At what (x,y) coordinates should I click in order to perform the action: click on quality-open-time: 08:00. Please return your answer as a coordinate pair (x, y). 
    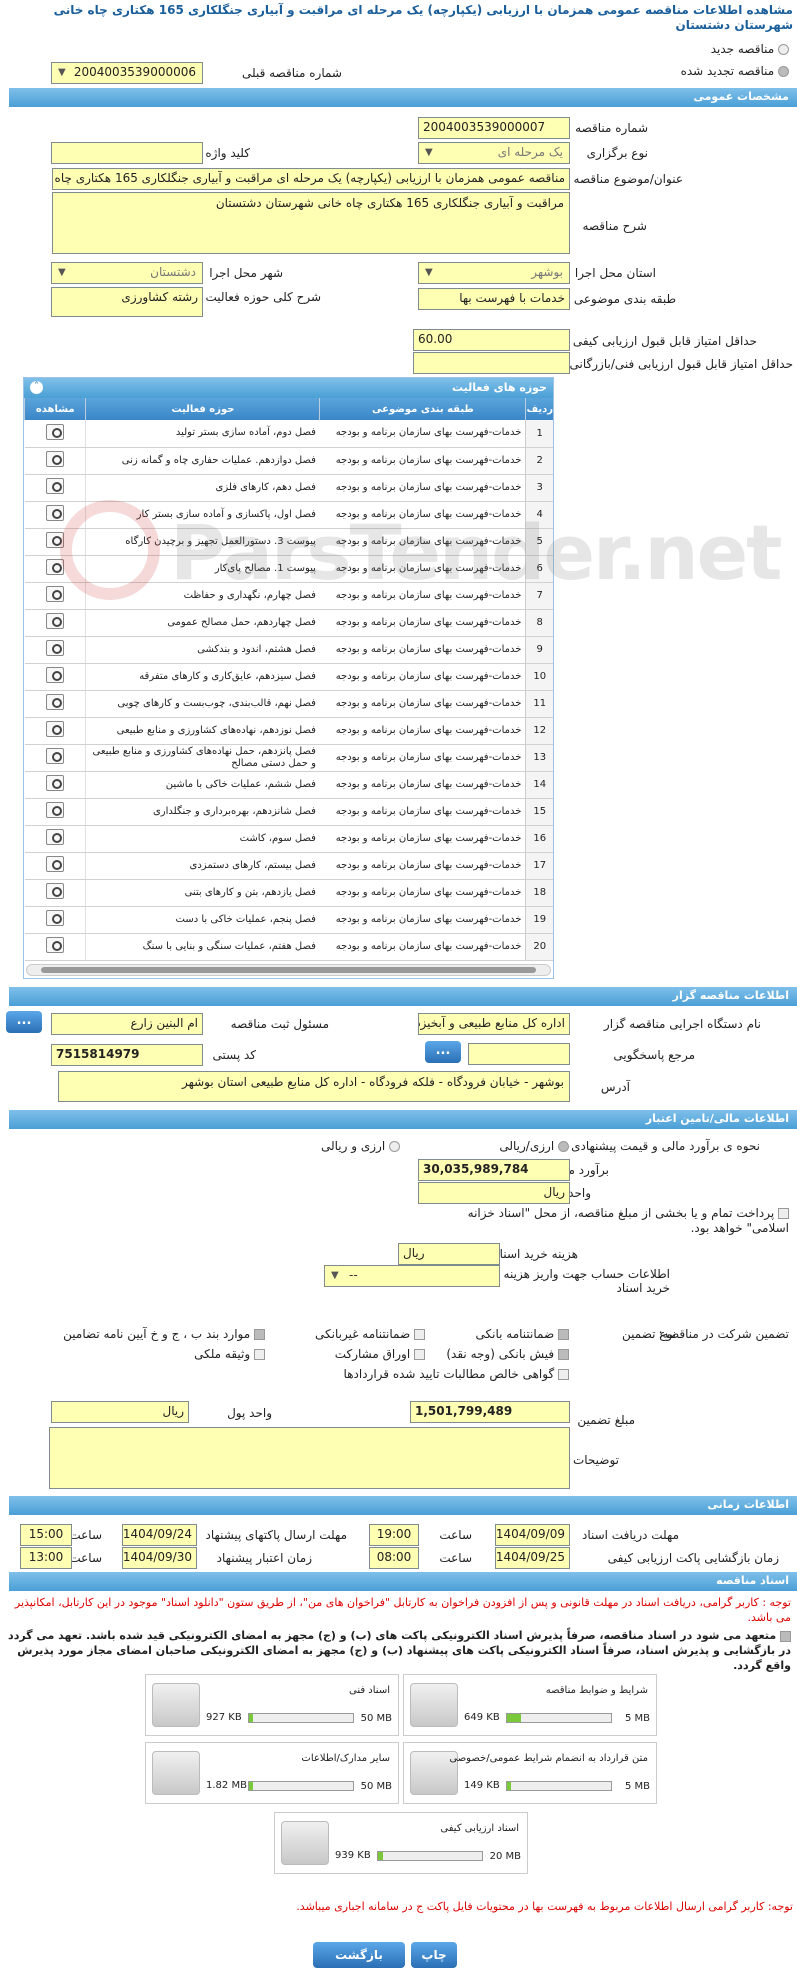
    Looking at the image, I should click on (394, 1558).